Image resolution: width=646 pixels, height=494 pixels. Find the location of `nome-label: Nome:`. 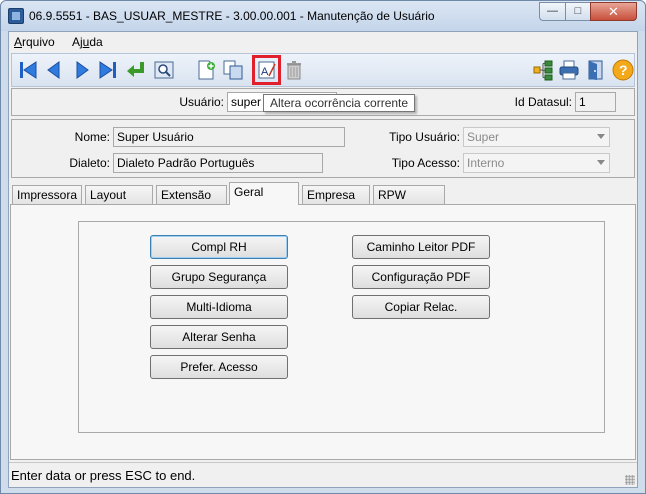

nome-label: Nome: is located at coordinates (92, 137).